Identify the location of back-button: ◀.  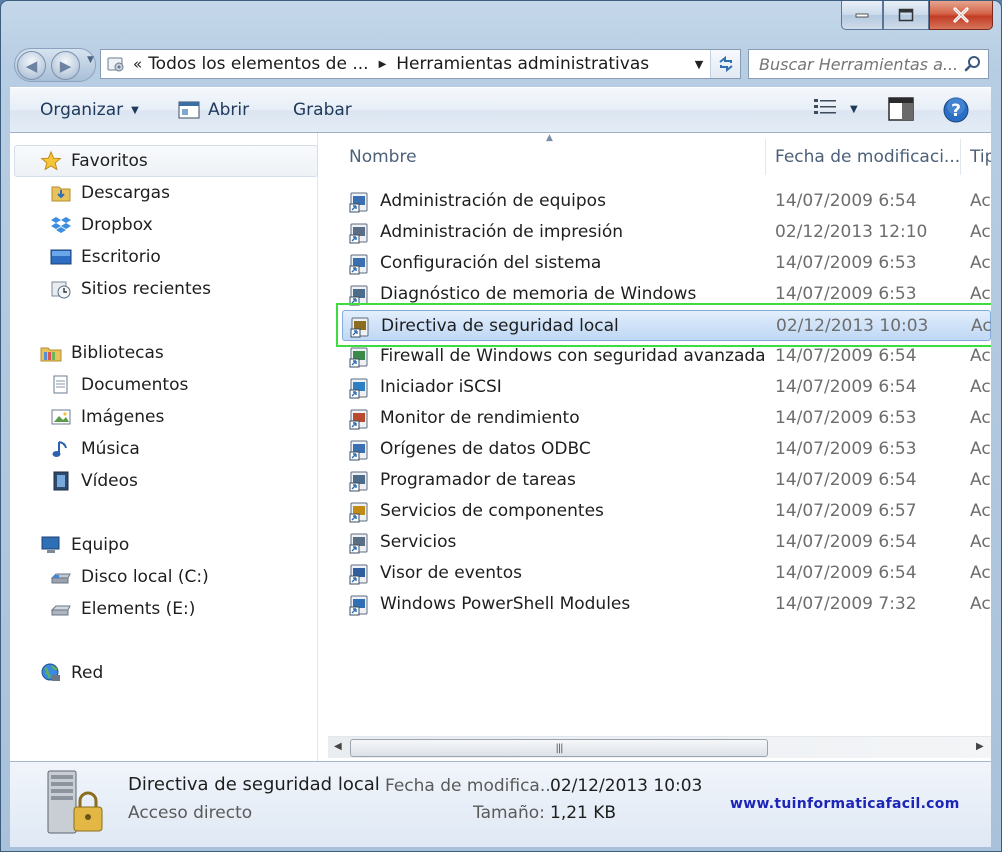
(31, 65).